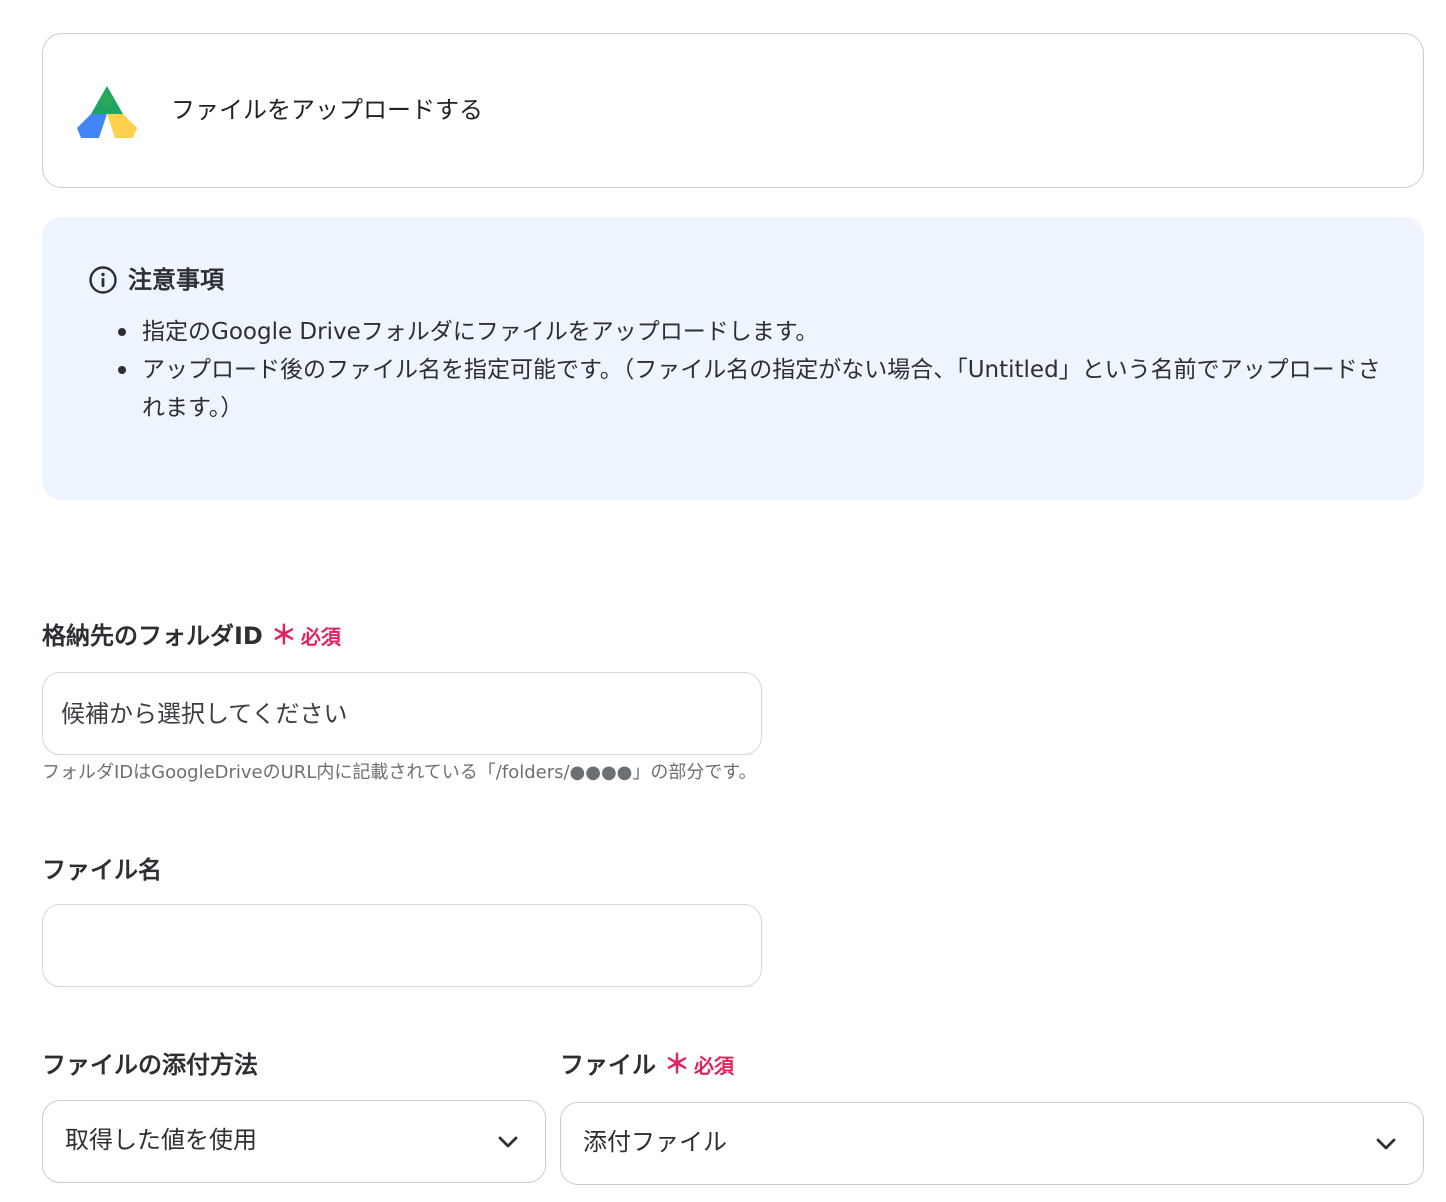 Image resolution: width=1446 pixels, height=1202 pixels. I want to click on attach-method-value: 取得した値を使用, so click(161, 1140).